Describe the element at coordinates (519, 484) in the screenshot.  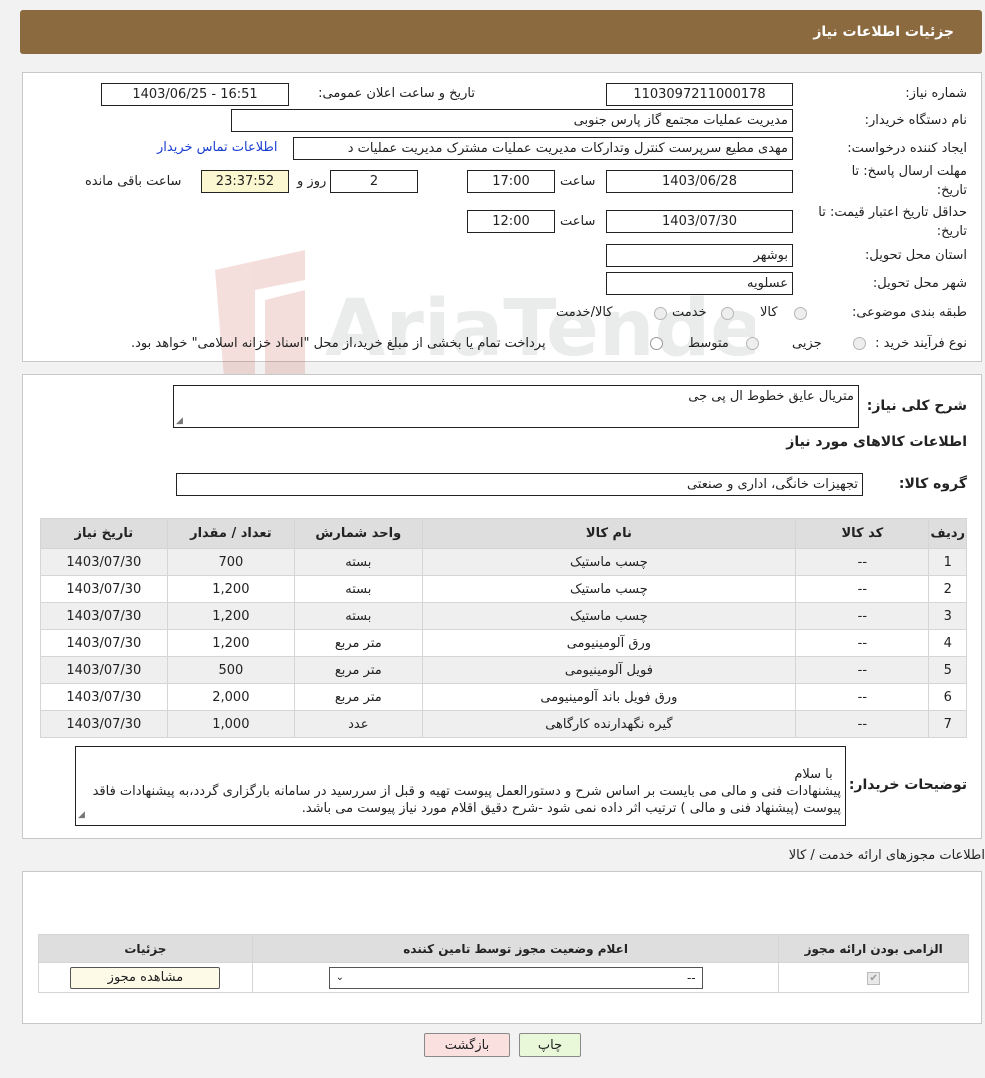
I see `goods-group-field: تجهیزات خانگی، اداری و صنعتی` at that location.